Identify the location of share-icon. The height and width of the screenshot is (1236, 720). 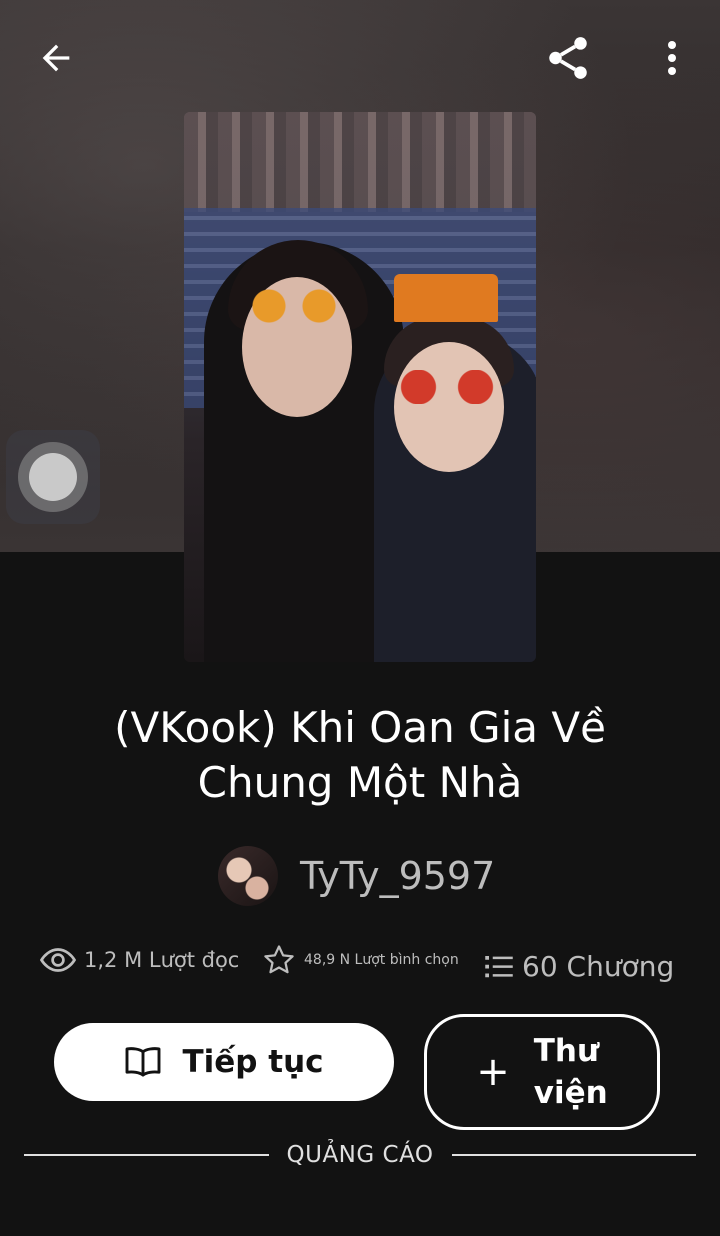
(568, 58).